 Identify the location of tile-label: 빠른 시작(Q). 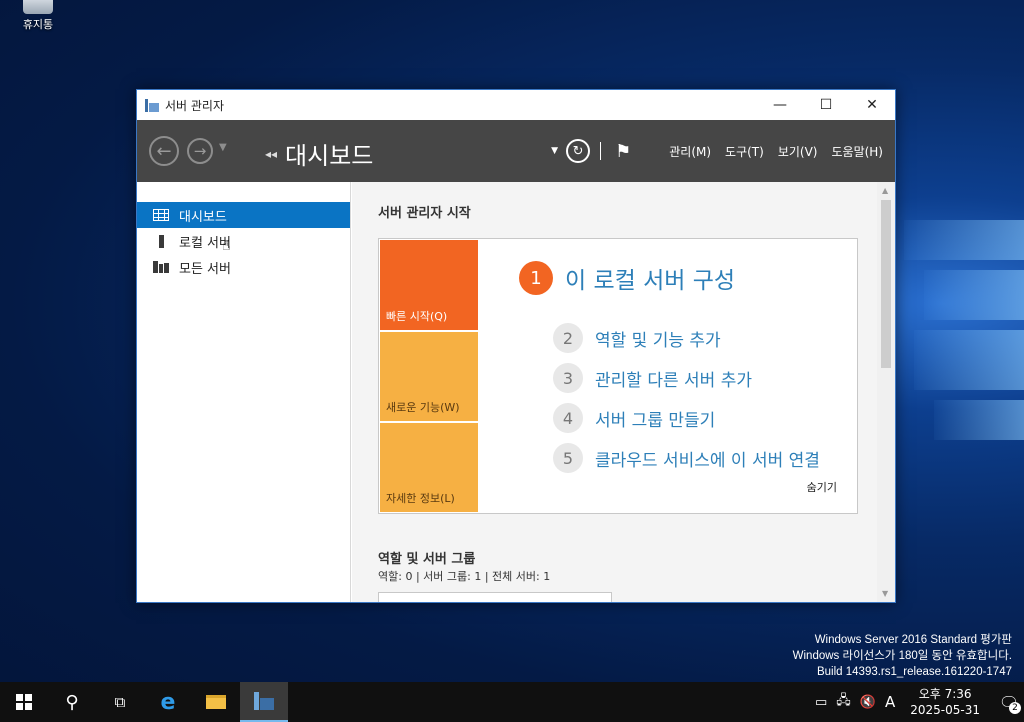
(417, 316).